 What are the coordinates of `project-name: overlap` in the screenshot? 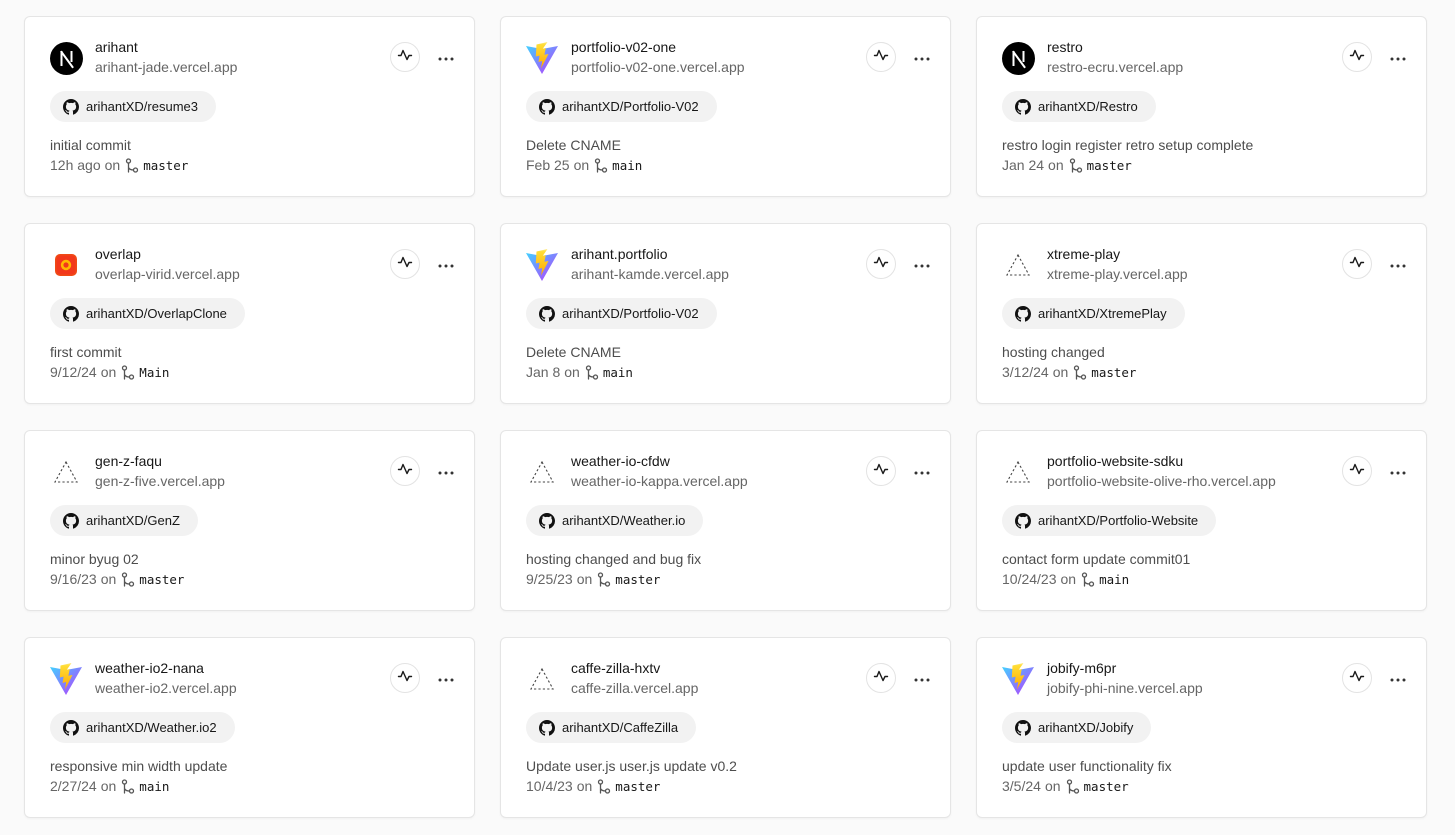 It's located at (118, 254).